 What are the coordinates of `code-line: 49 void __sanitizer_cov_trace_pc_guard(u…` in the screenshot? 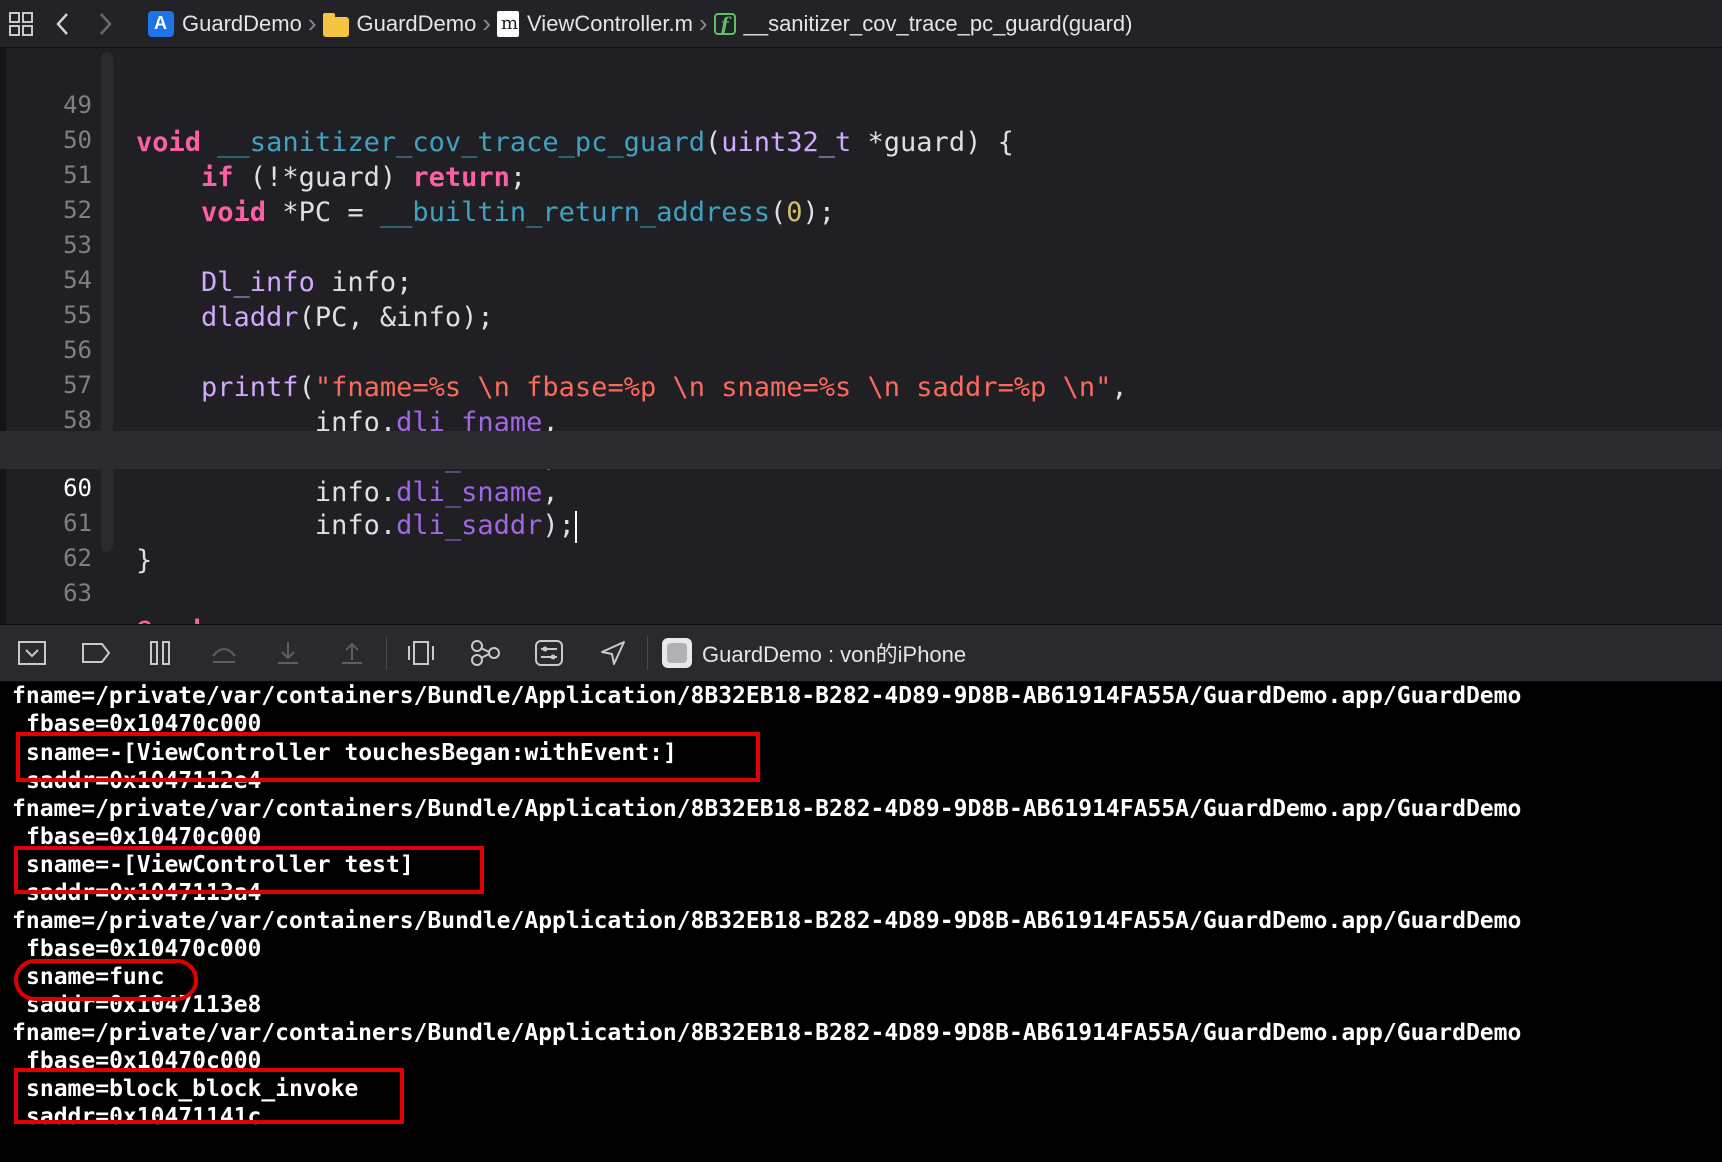 It's located at (861, 103).